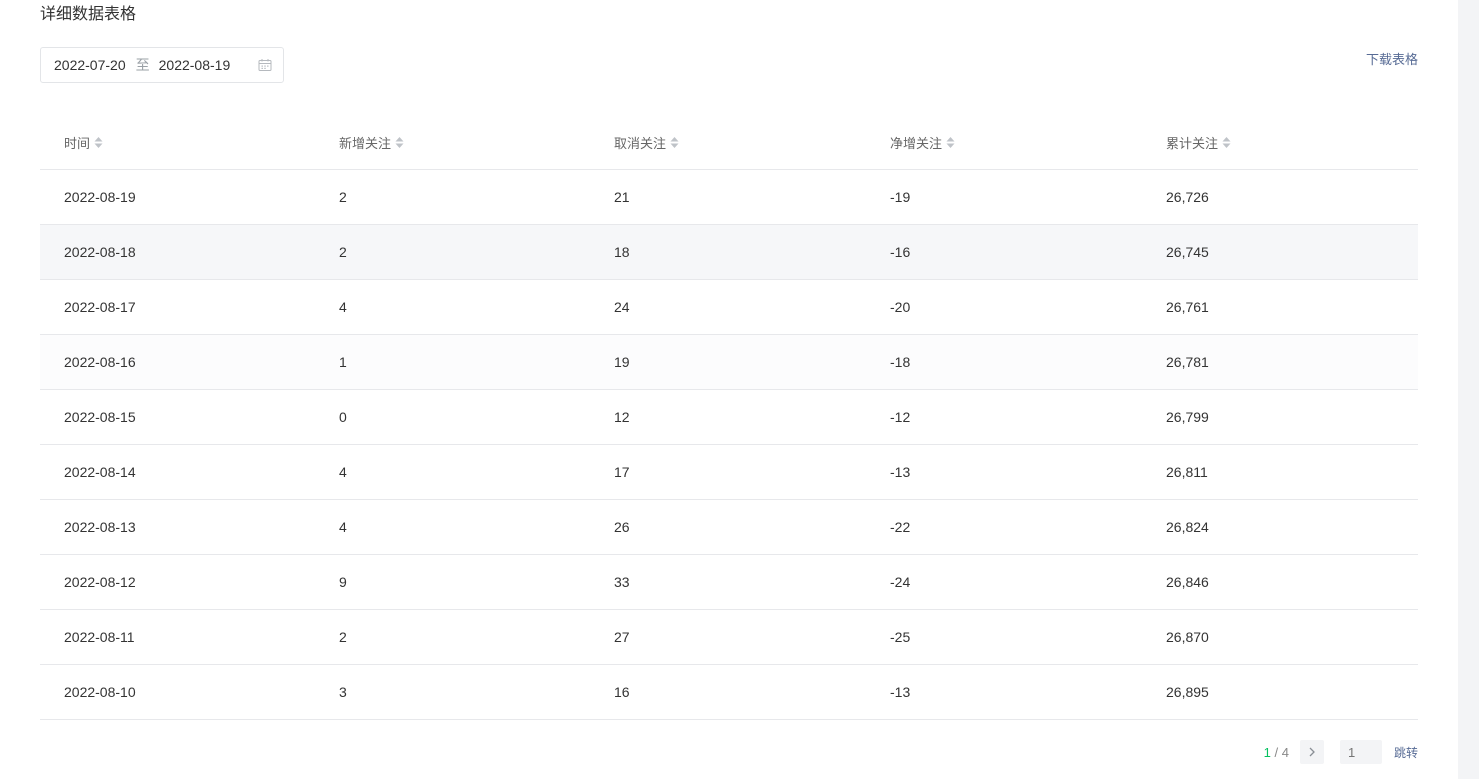 This screenshot has width=1479, height=779. I want to click on cell-total-follows: 26,781, so click(1187, 362).